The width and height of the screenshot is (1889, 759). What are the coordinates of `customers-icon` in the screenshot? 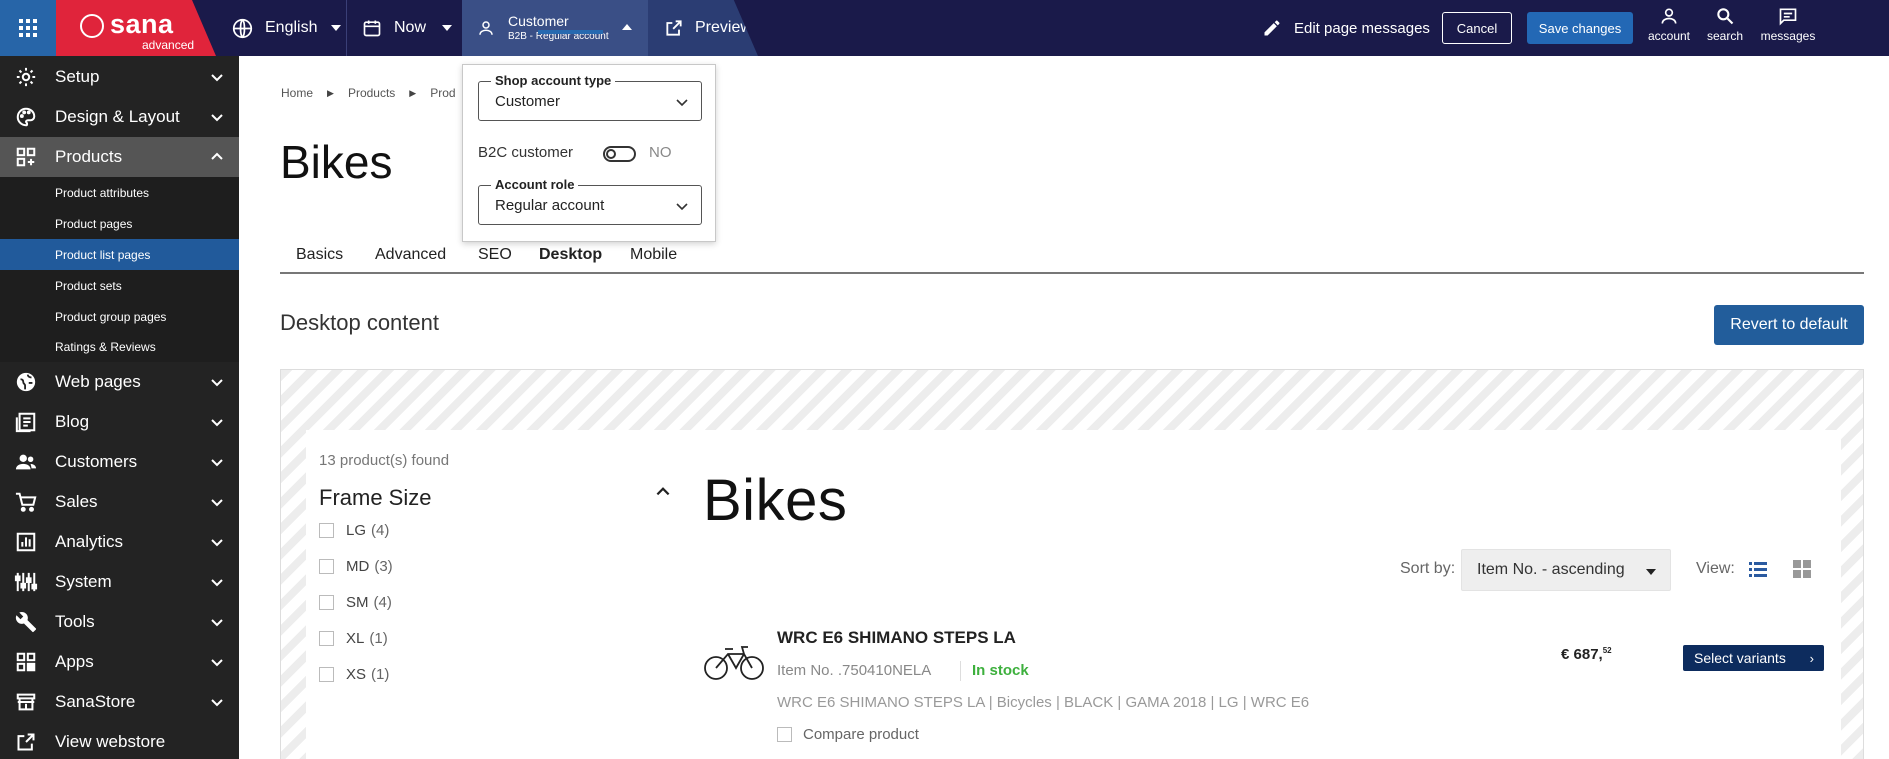 It's located at (26, 462).